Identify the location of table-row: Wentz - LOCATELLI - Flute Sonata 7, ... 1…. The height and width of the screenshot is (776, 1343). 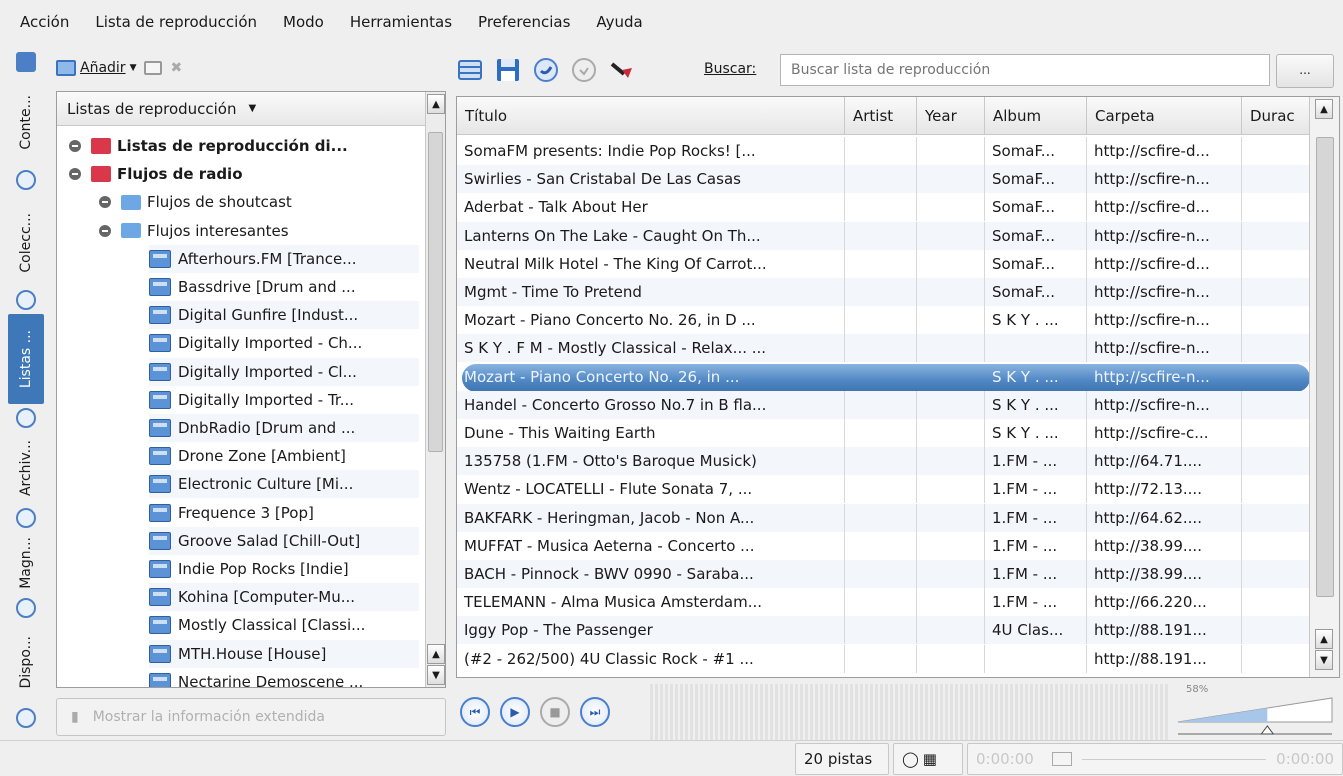
(883, 489).